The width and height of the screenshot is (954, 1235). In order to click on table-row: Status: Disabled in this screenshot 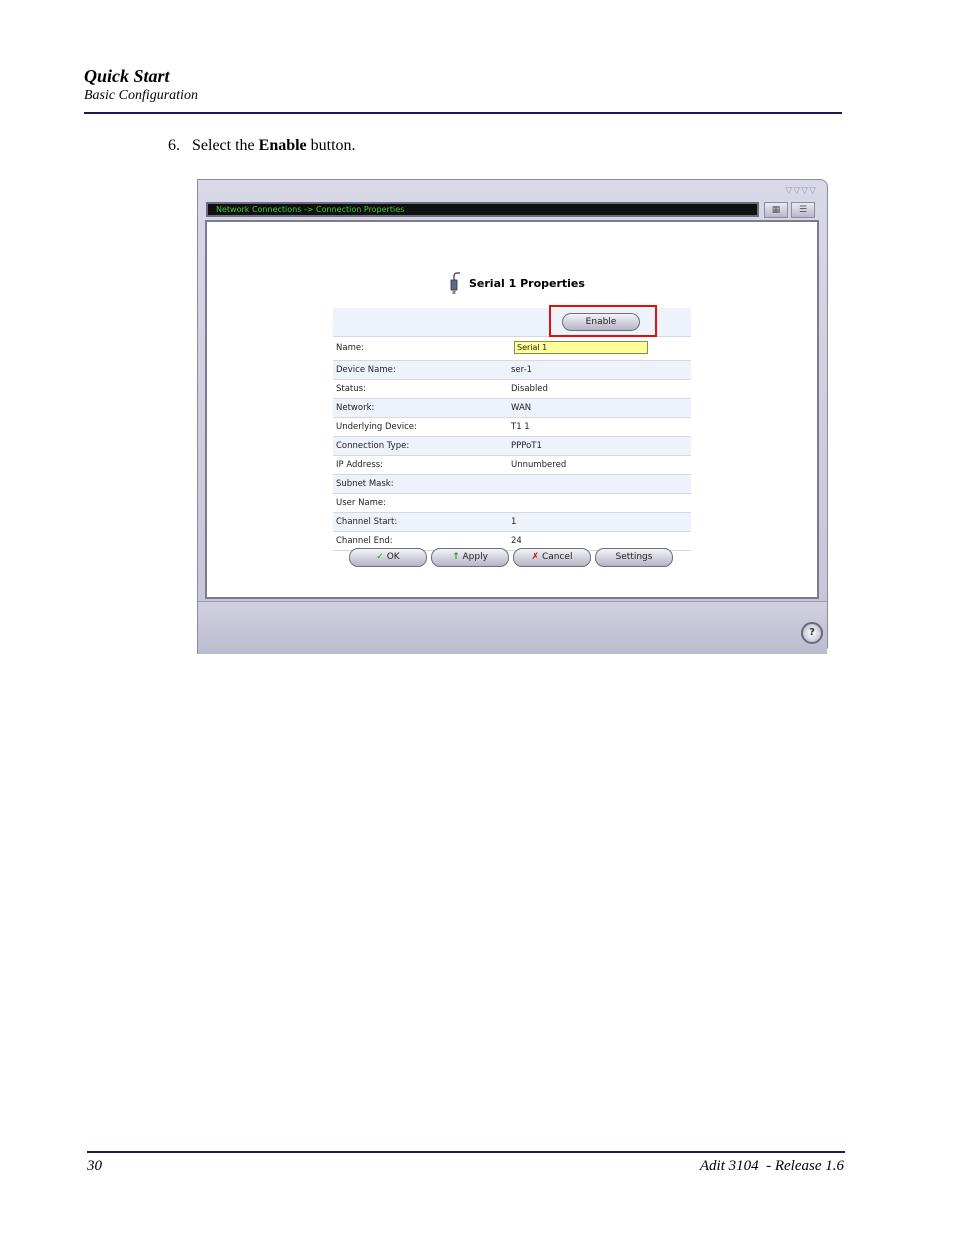, I will do `click(512, 389)`.